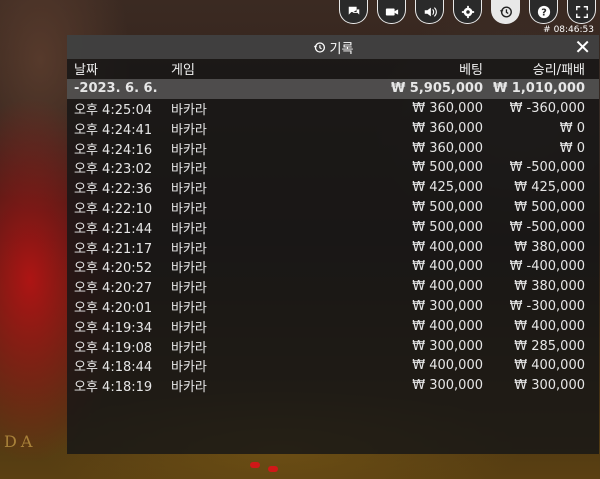 Image resolution: width=600 pixels, height=479 pixels. I want to click on table-row: 오후 4:18:44 바카라 ₩ 400,000 ₩ 400,000, so click(333, 366).